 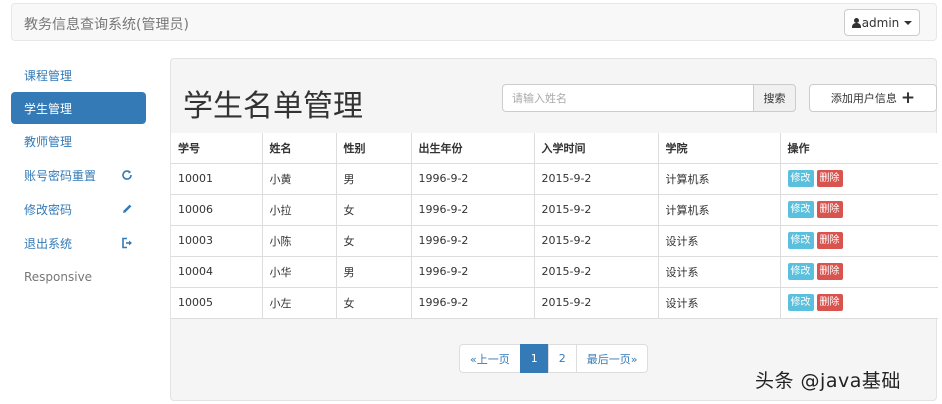 I want to click on sidebar-item-students: 学生管理, so click(x=78, y=108).